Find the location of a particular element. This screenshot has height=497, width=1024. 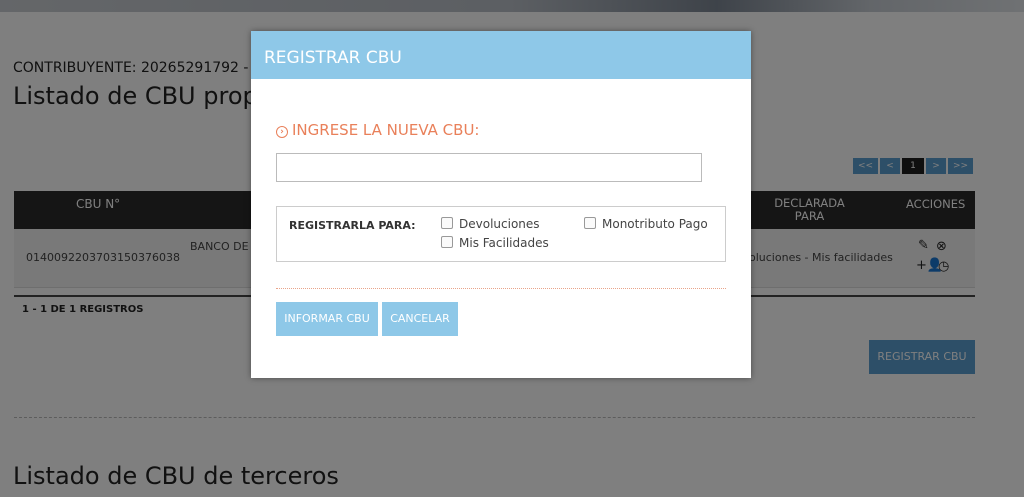

modal-title: REGISTRAR CBU is located at coordinates (501, 55).